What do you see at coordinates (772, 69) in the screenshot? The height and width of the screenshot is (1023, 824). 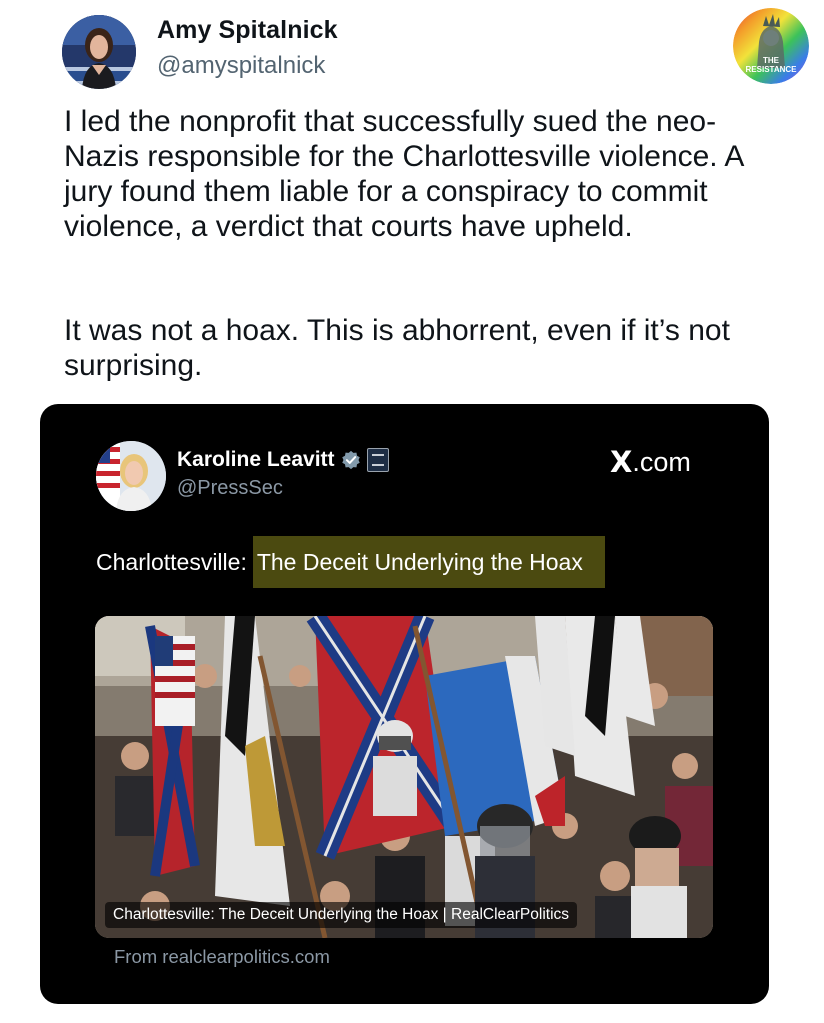 I see `badge-label-resistance: RESISTANCE` at bounding box center [772, 69].